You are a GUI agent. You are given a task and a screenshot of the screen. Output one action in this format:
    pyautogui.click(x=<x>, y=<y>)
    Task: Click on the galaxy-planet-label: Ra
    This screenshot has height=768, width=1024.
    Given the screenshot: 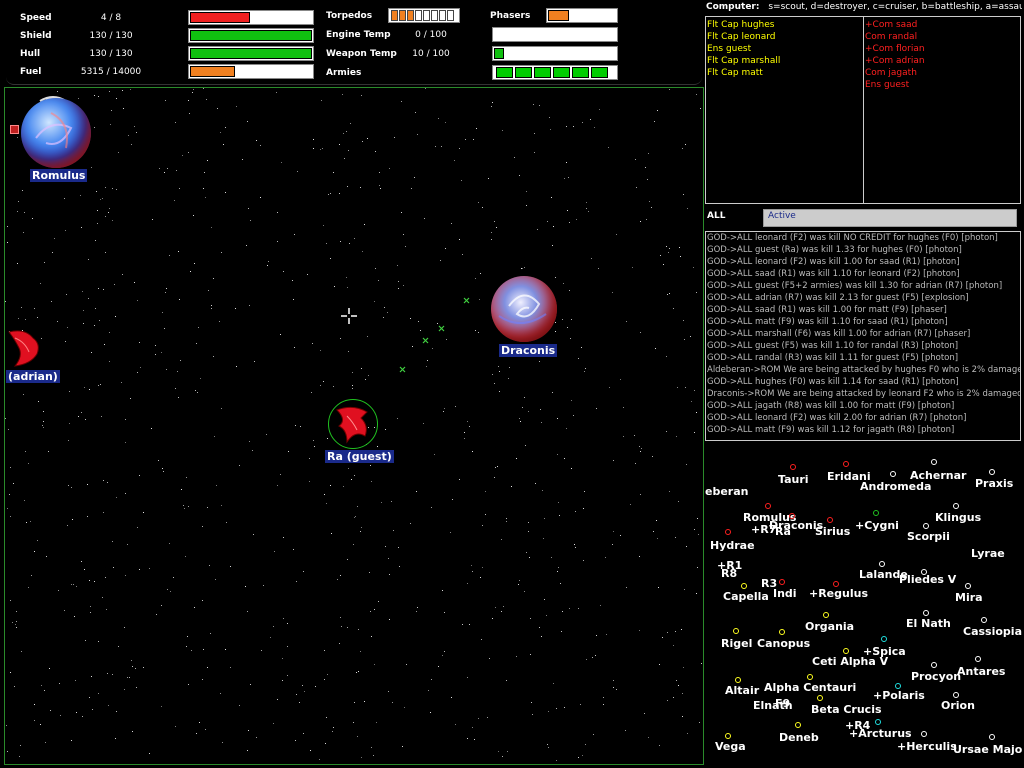 What is the action you would take?
    pyautogui.click(x=783, y=531)
    